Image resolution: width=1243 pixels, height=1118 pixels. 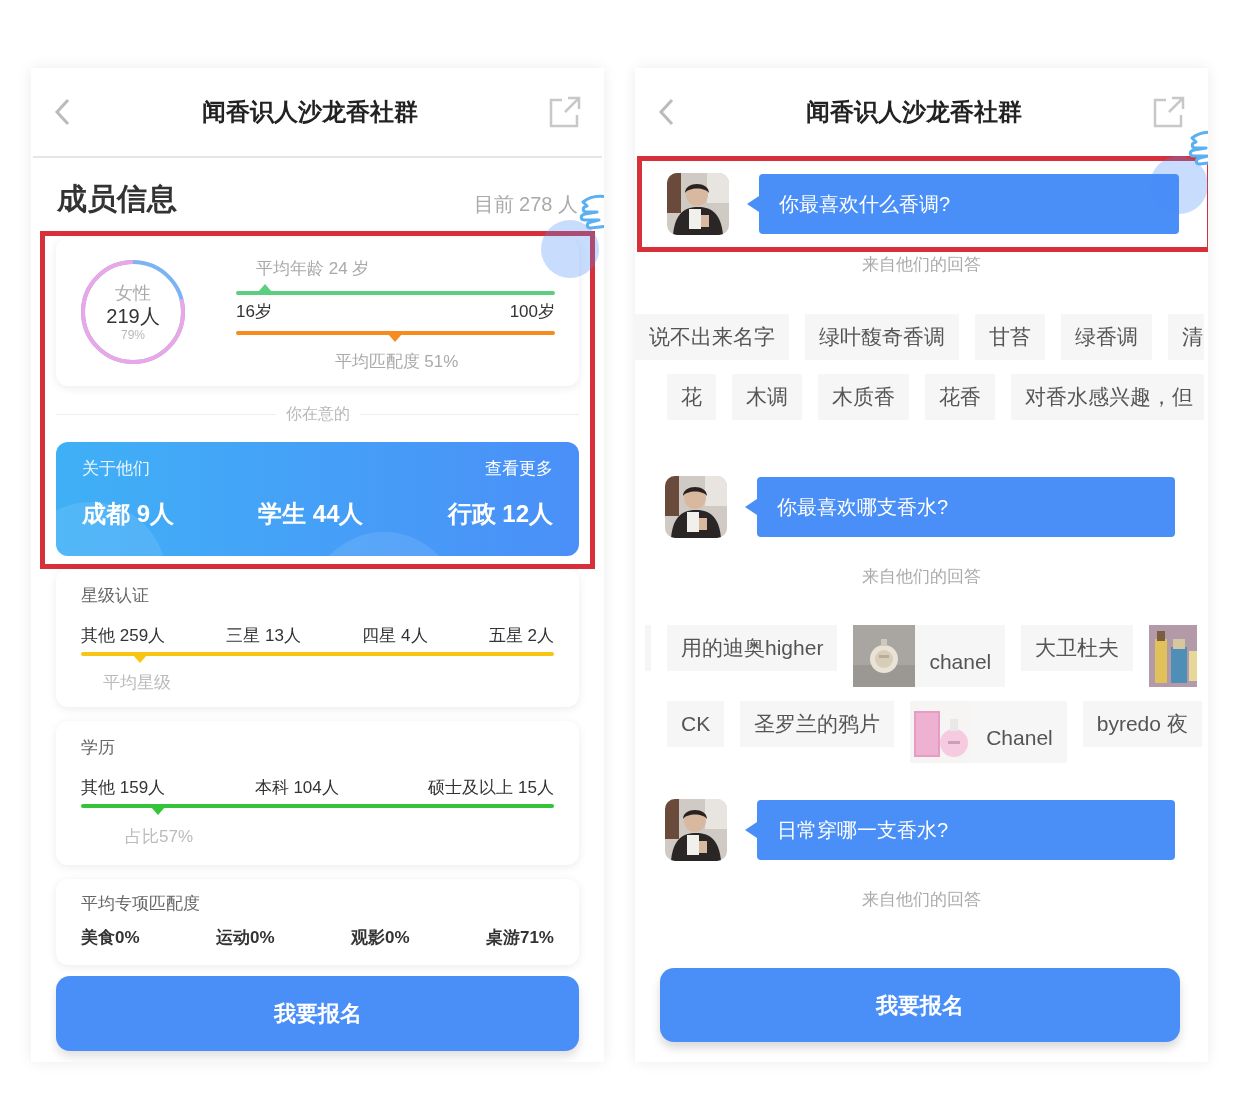 I want to click on card-title: 平均专项匹配度, so click(x=141, y=904).